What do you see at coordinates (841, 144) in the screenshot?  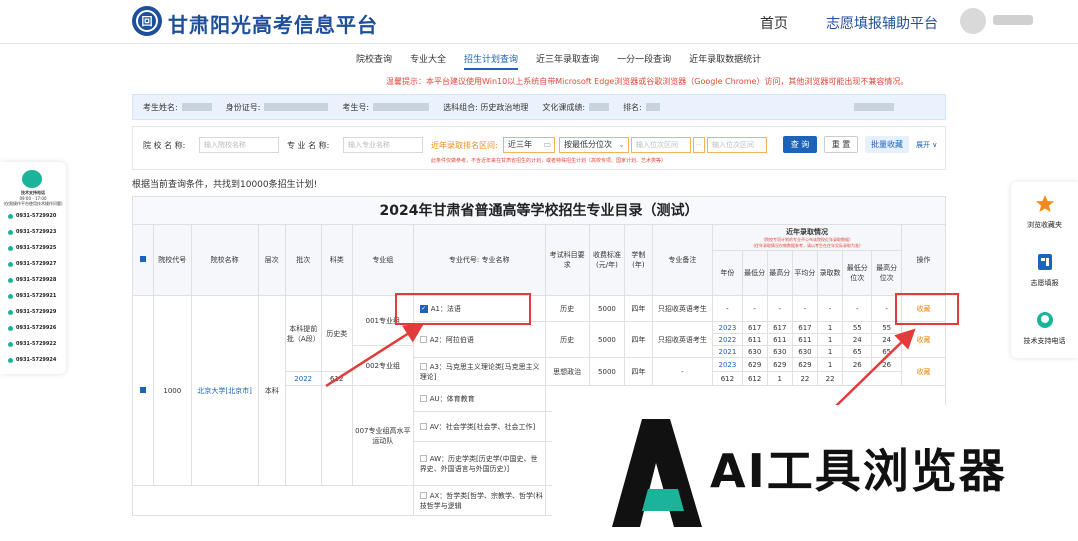 I see `reset-button: 重 置` at bounding box center [841, 144].